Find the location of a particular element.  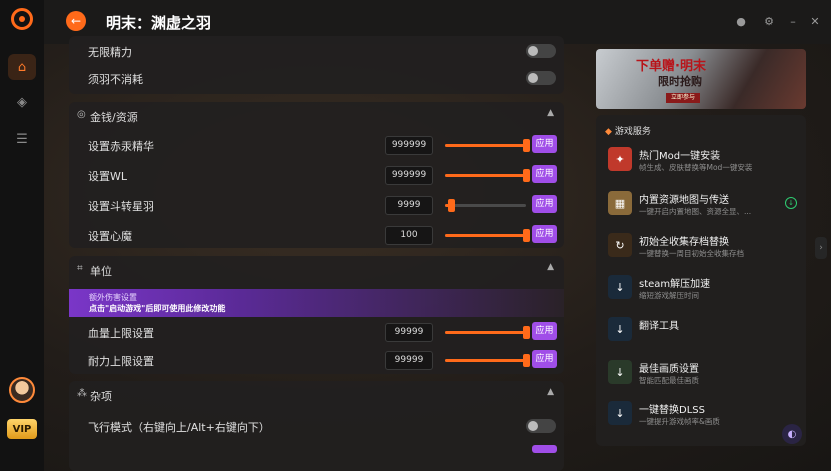

toggle-panel: 无限精力 须羽不消耗 is located at coordinates (316, 65).